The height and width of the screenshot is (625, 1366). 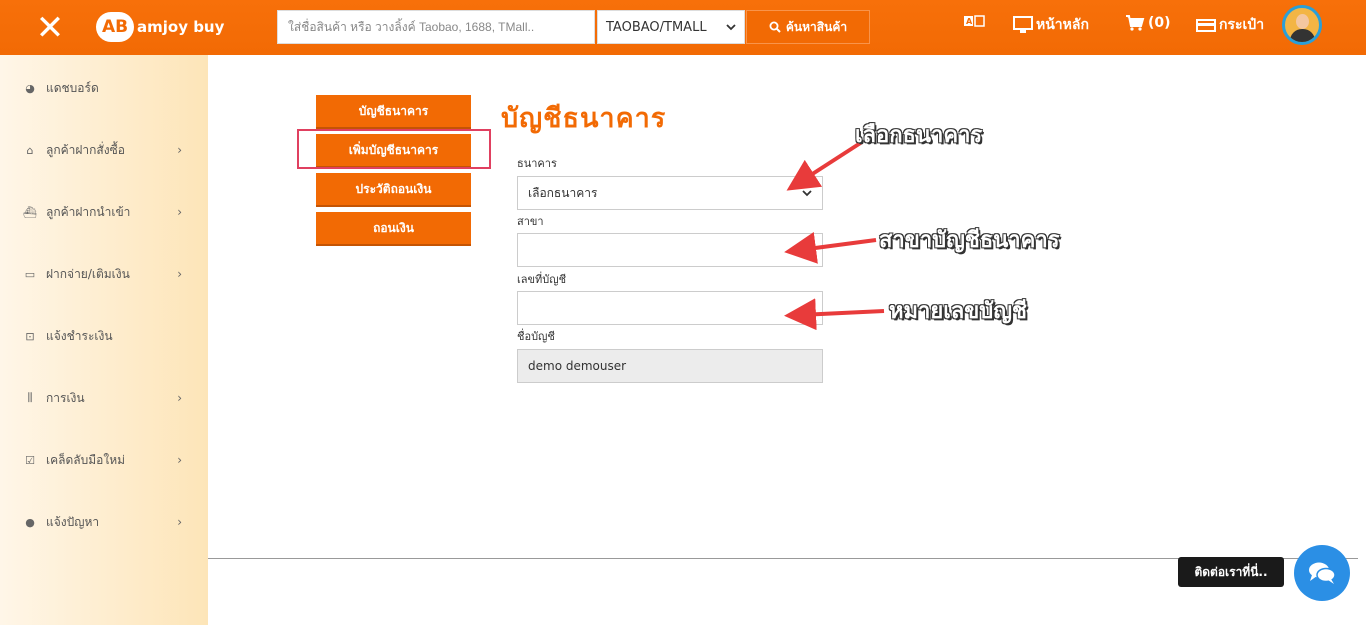 What do you see at coordinates (969, 240) in the screenshot?
I see `annotation-branch: สาขาบัญชีธนาคาร` at bounding box center [969, 240].